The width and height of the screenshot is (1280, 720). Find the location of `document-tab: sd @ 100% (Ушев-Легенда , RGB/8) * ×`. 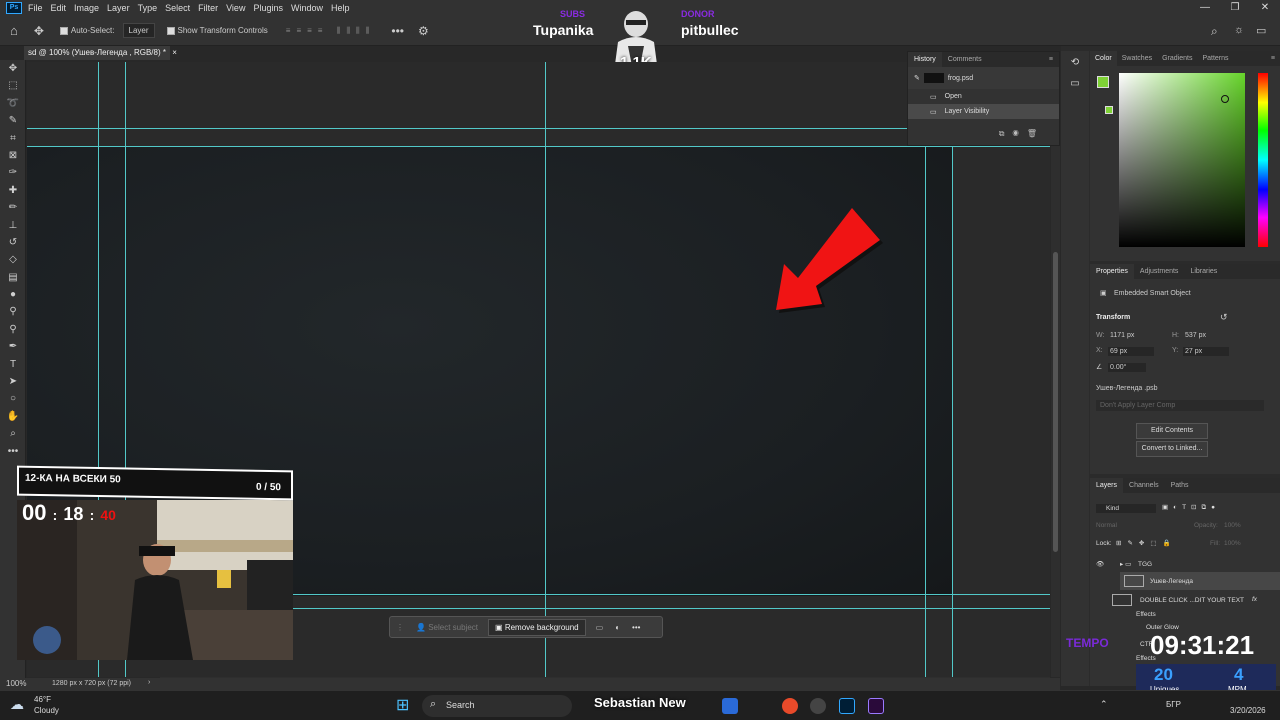

document-tab: sd @ 100% (Ушев-Легенда , RGB/8) * × is located at coordinates (100, 53).